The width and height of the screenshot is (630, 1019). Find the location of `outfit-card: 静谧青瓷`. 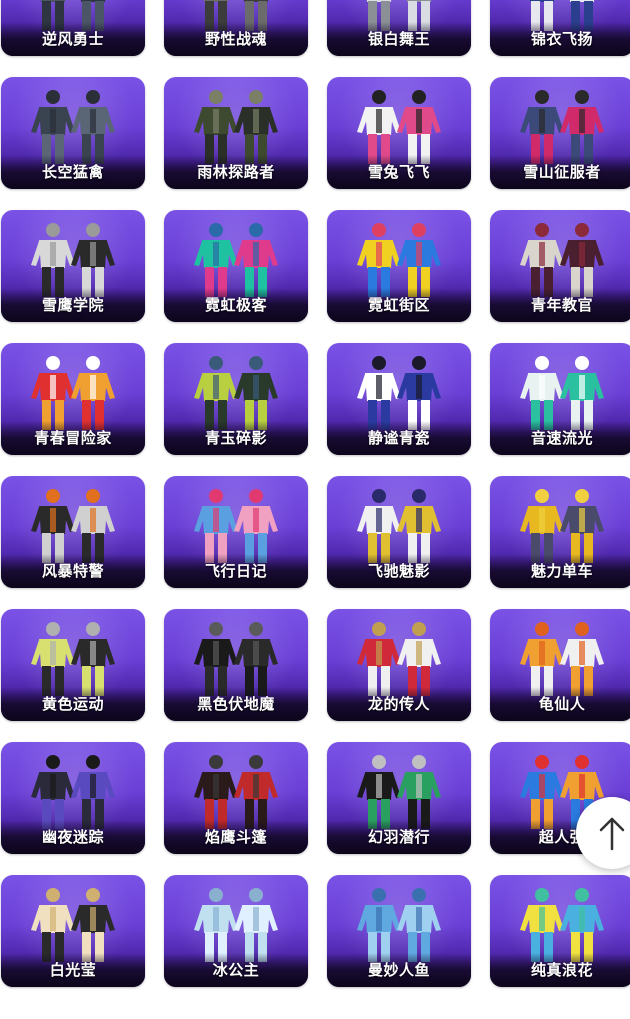

outfit-card: 静谧青瓷 is located at coordinates (399, 399).